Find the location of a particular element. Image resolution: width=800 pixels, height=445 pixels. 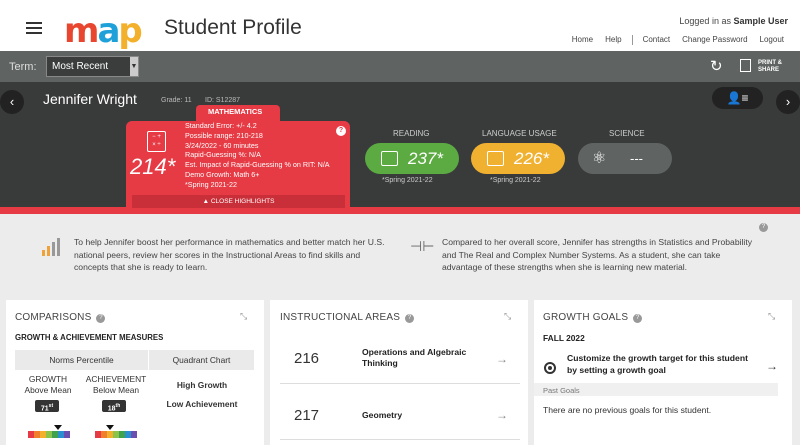

book-icon is located at coordinates (389, 158).